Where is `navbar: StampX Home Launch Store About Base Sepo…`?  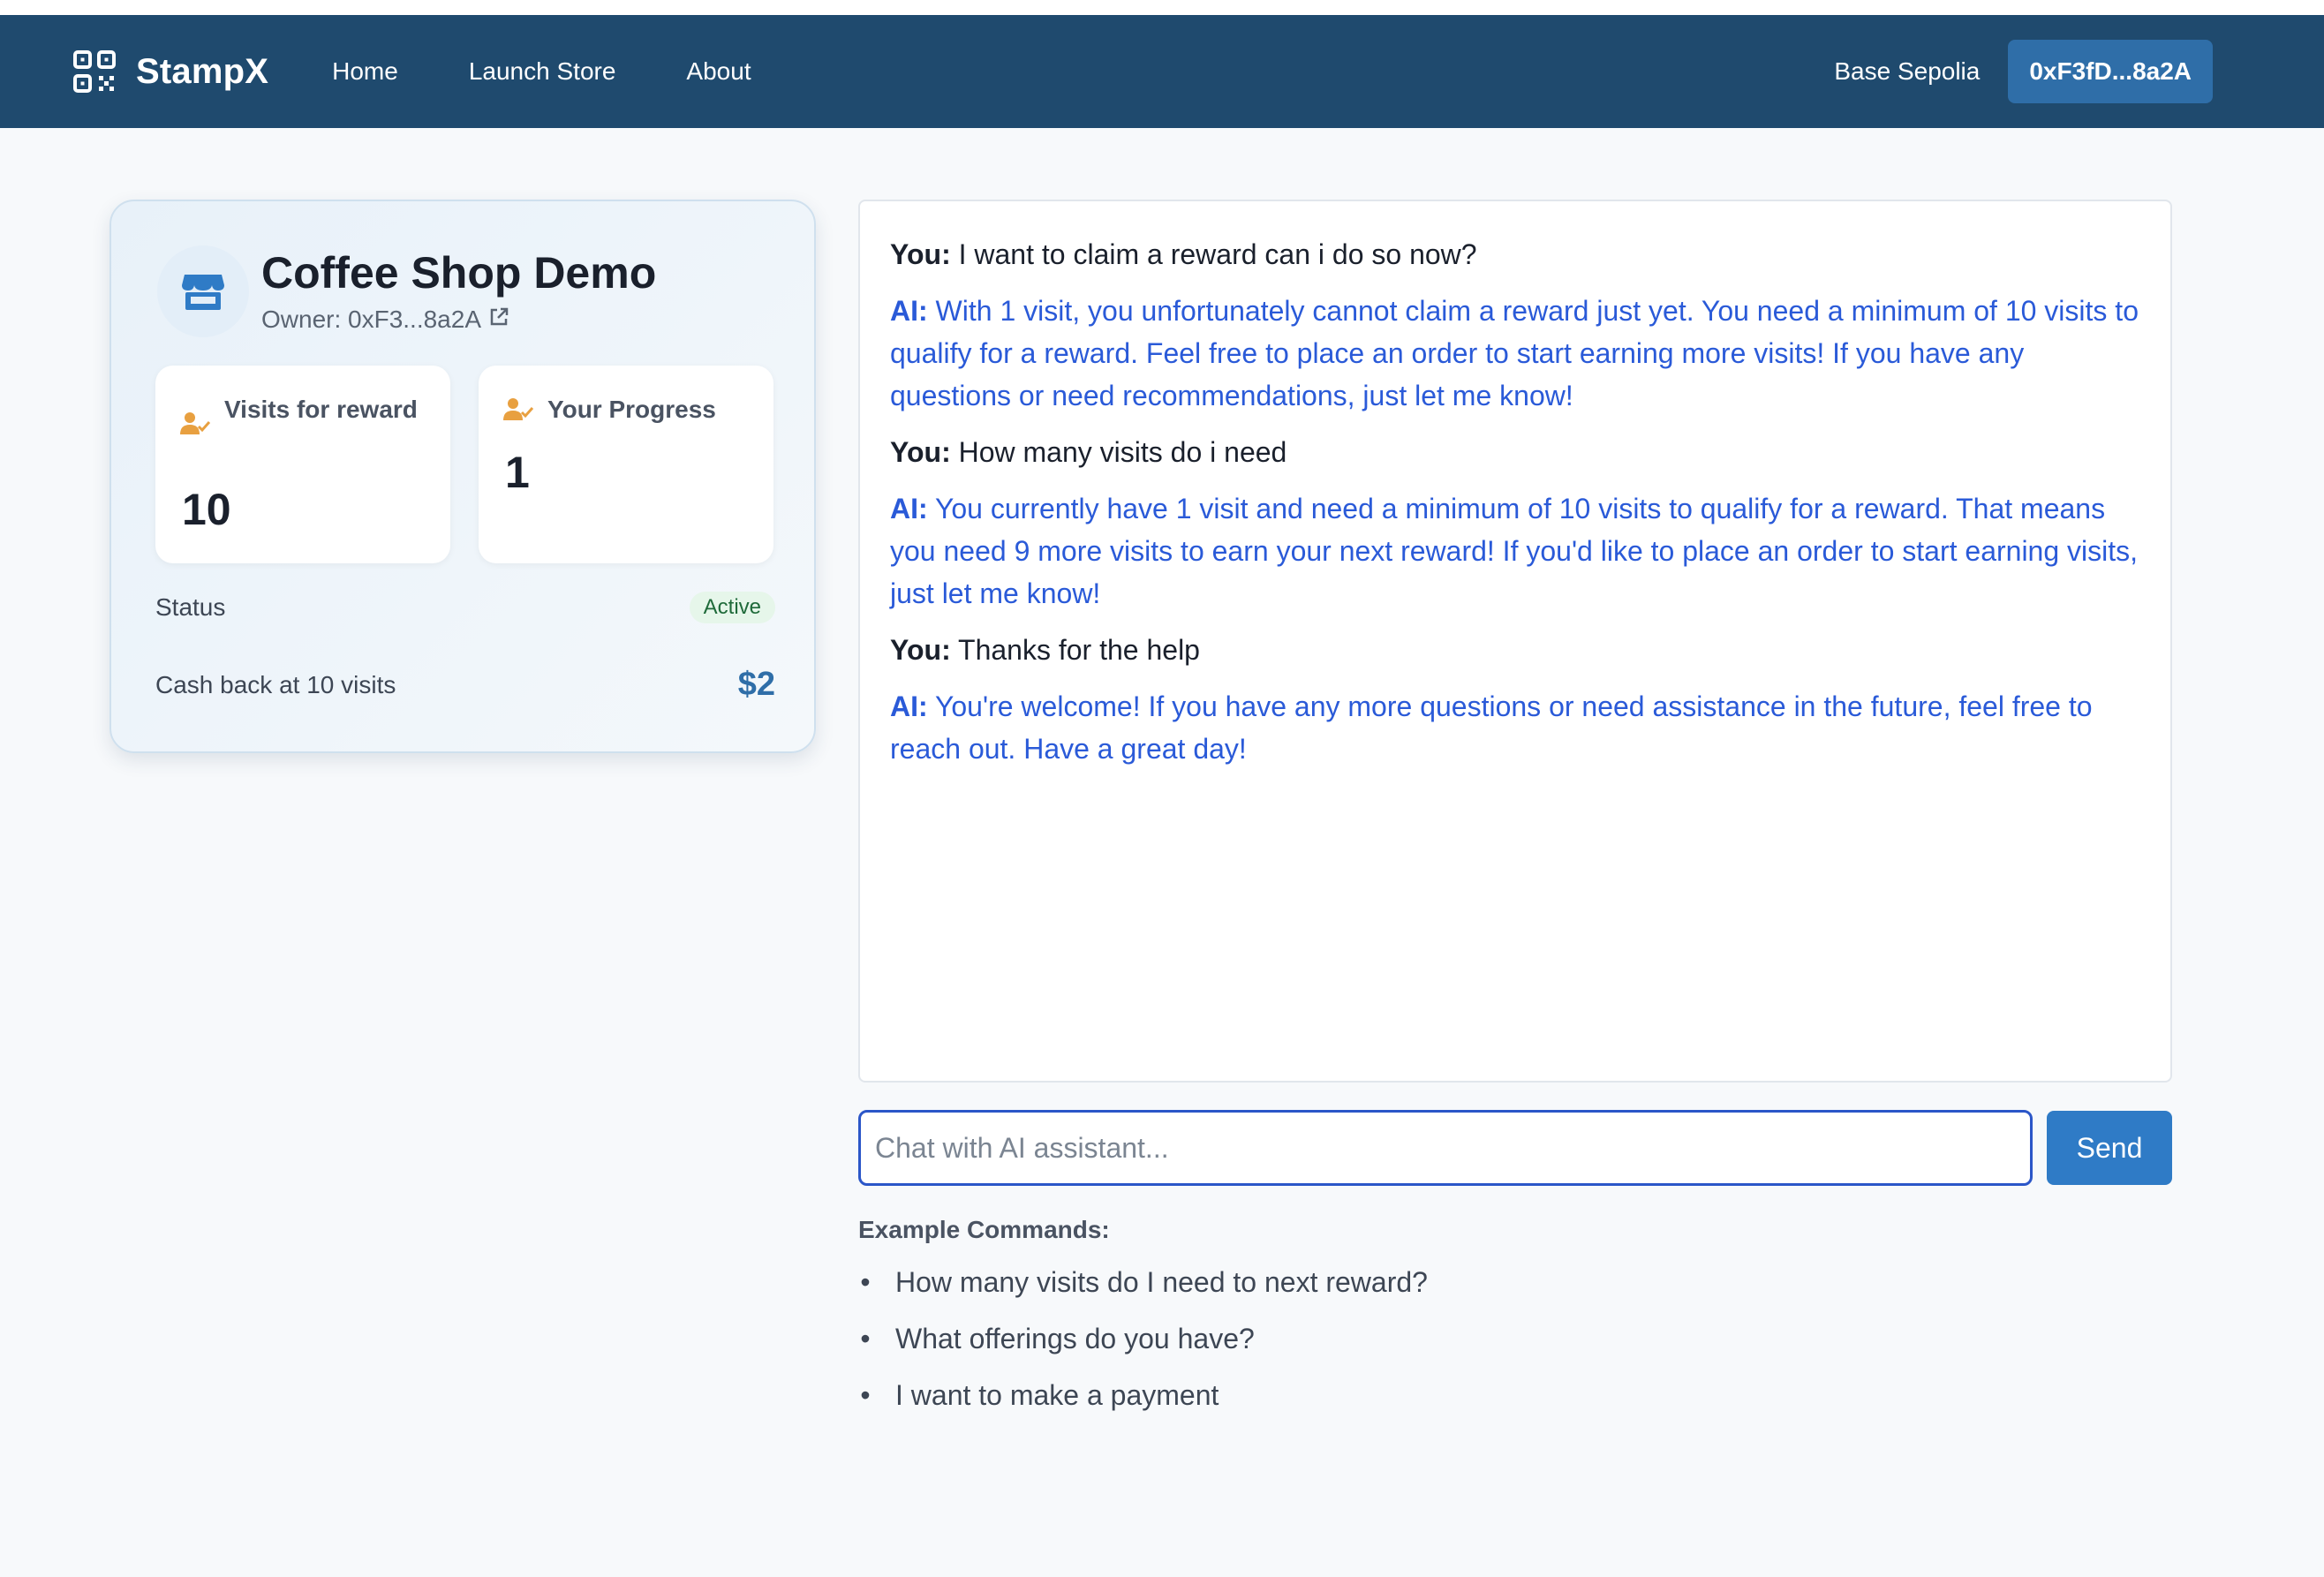 navbar: StampX Home Launch Store About Base Sepo… is located at coordinates (1162, 71).